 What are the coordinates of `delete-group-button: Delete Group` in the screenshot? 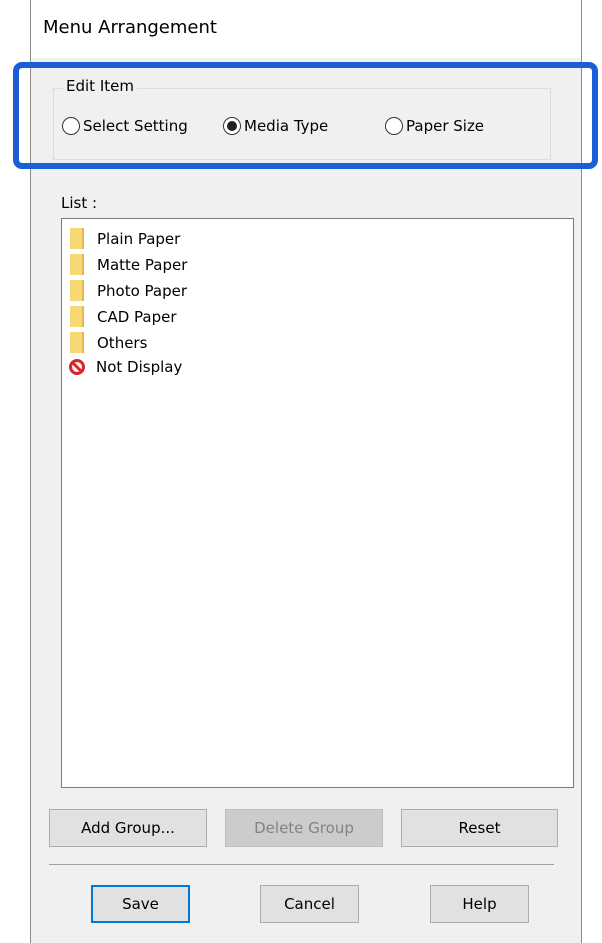 It's located at (304, 828).